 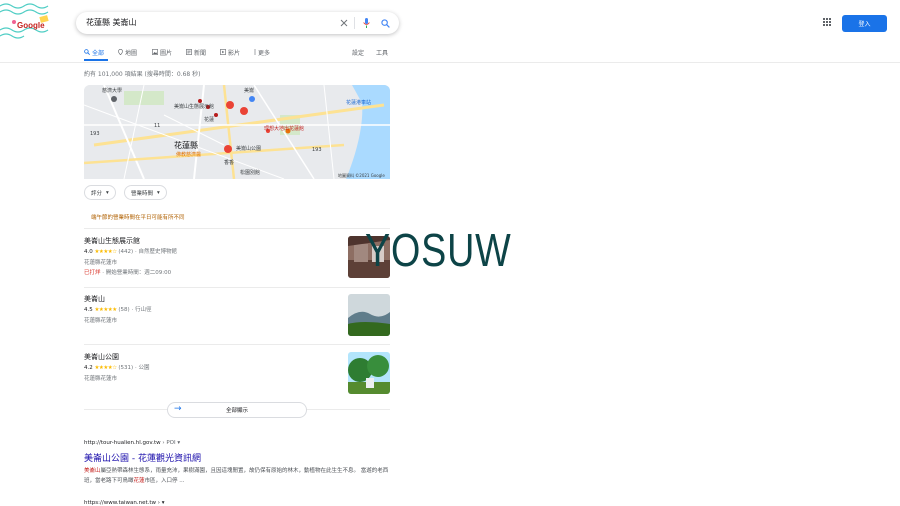 I want to click on place-rating-line: 4.5 ★★★★★ (58) · 行山徑, so click(x=118, y=310).